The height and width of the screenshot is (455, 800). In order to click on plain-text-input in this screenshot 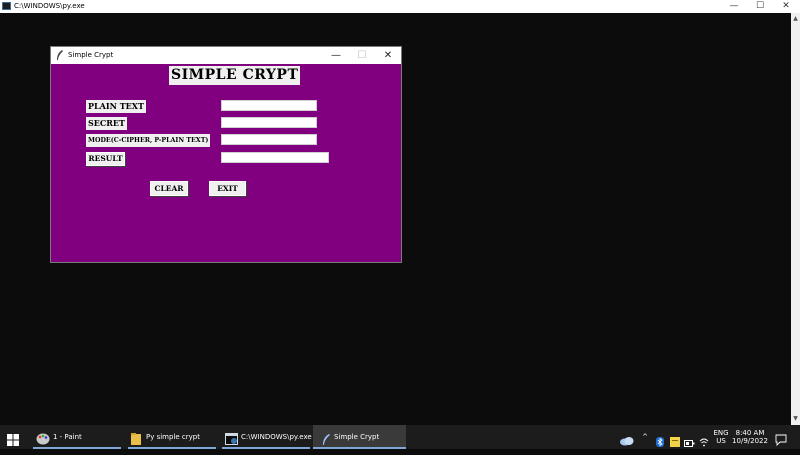, I will do `click(269, 105)`.